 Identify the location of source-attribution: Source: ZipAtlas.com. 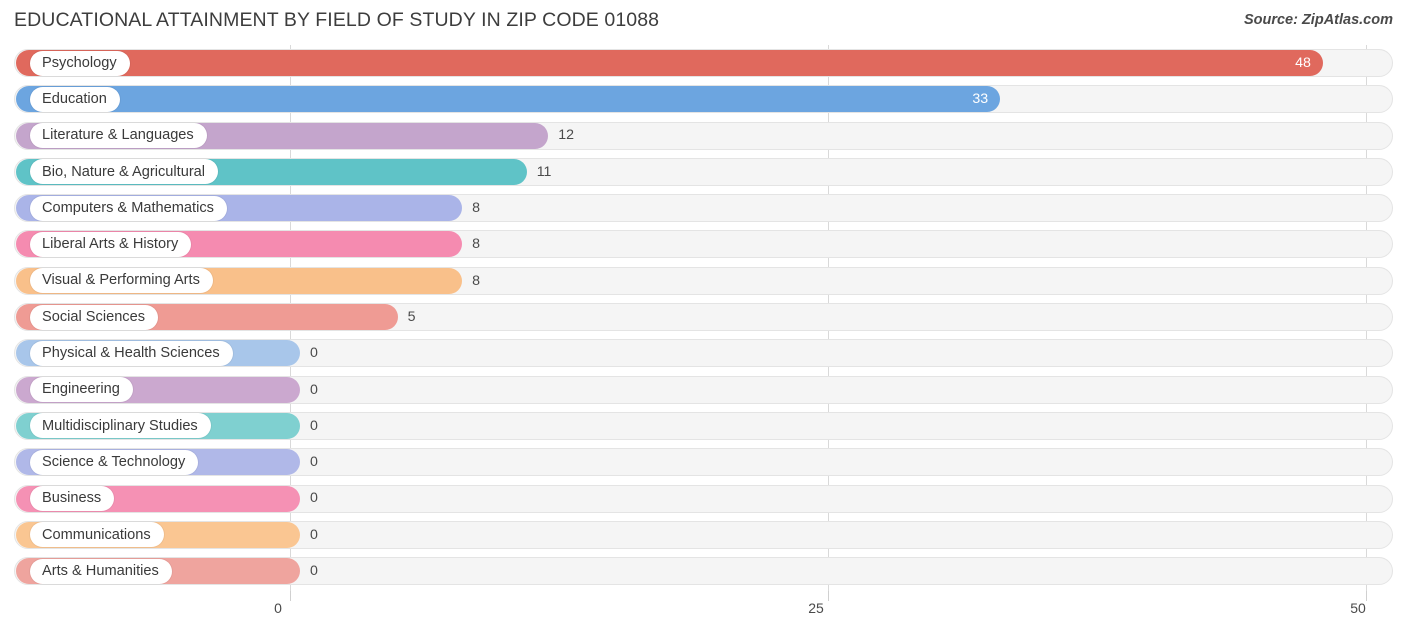
(1318, 20).